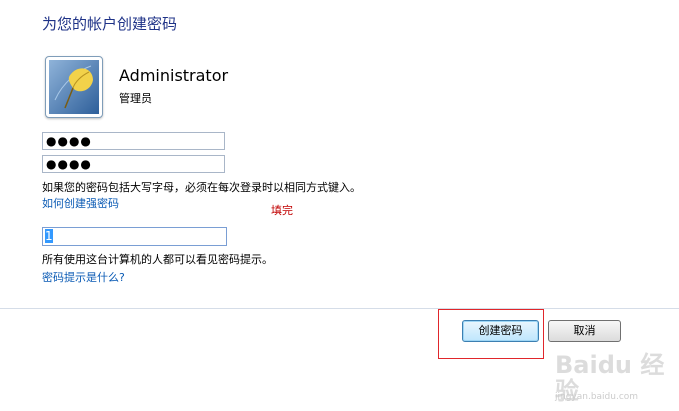  I want to click on new-password-field: ●●●●, so click(133, 141).